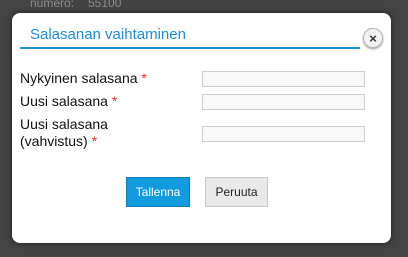 The height and width of the screenshot is (257, 408). Describe the element at coordinates (105, 5) in the screenshot. I see `background-value: 55100` at that location.